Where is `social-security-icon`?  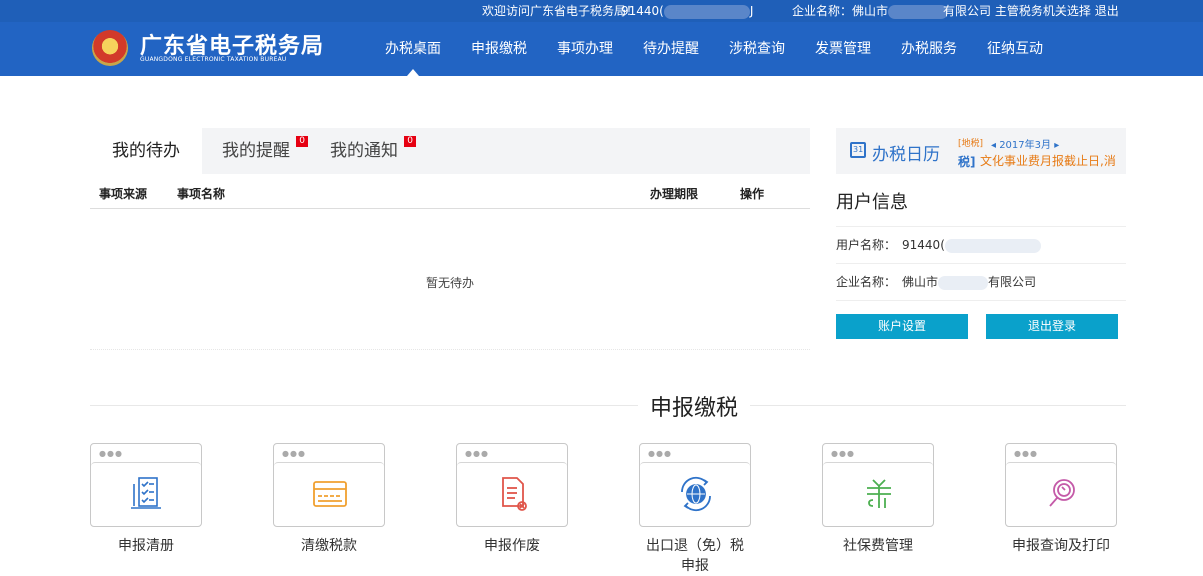 social-security-icon is located at coordinates (879, 493).